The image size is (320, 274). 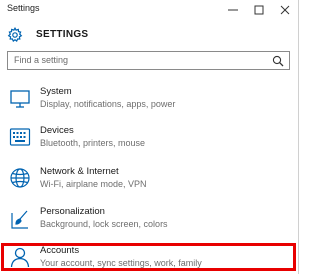 I want to click on display-icon, so click(x=20, y=99).